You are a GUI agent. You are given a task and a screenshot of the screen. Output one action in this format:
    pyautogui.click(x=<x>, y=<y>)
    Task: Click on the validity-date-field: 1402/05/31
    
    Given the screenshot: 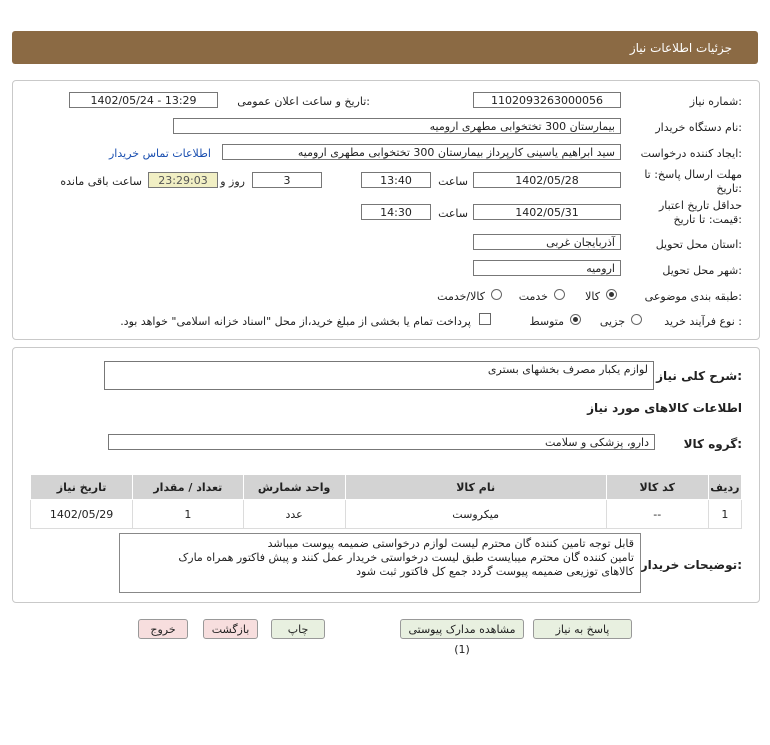 What is the action you would take?
    pyautogui.click(x=547, y=212)
    